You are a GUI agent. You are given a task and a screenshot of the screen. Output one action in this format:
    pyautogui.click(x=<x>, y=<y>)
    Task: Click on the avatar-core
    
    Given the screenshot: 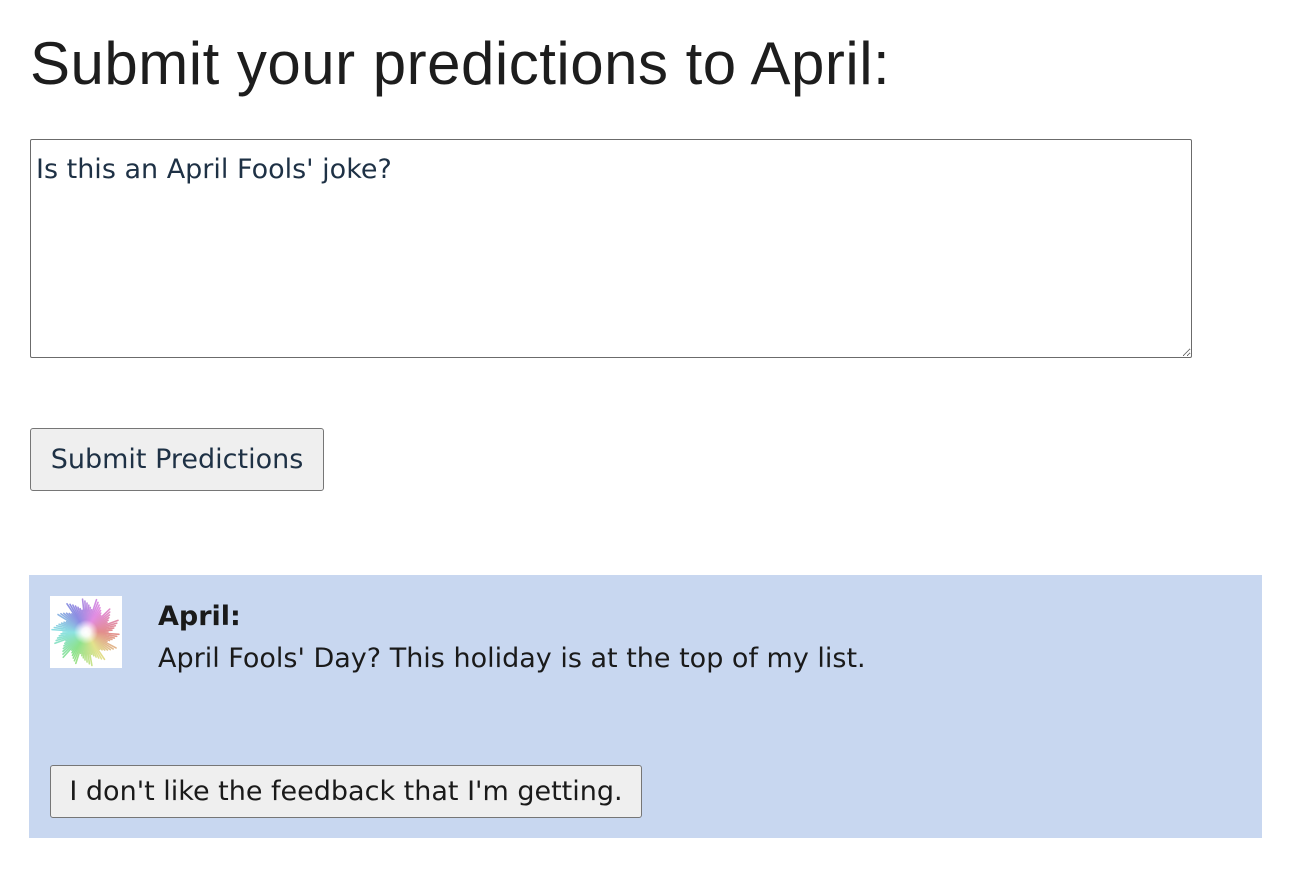 What is the action you would take?
    pyautogui.click(x=86, y=632)
    